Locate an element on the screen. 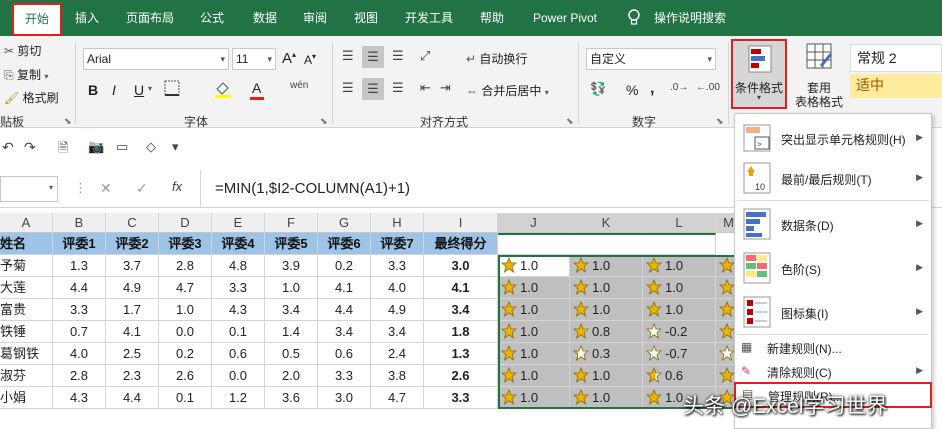  tab-formulas: 公式 is located at coordinates (212, 18).